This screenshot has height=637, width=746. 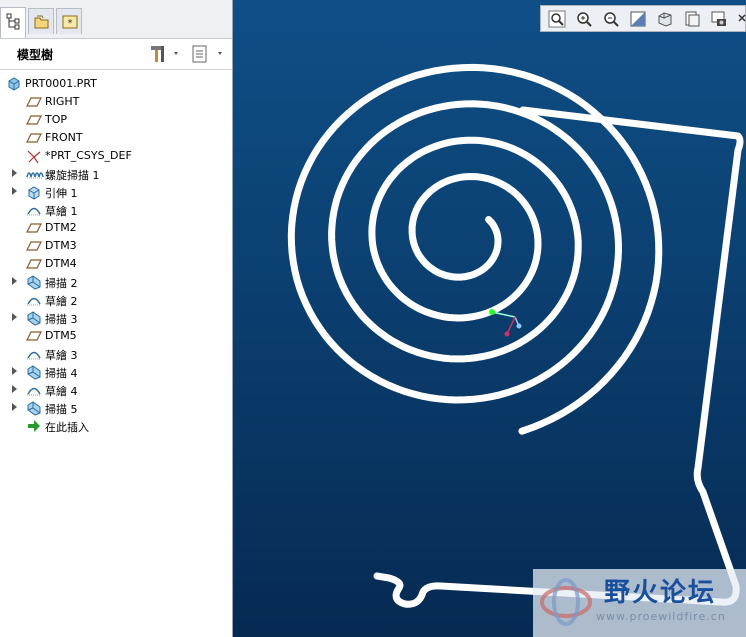 I want to click on helical-sweep-icon, so click(x=35, y=174).